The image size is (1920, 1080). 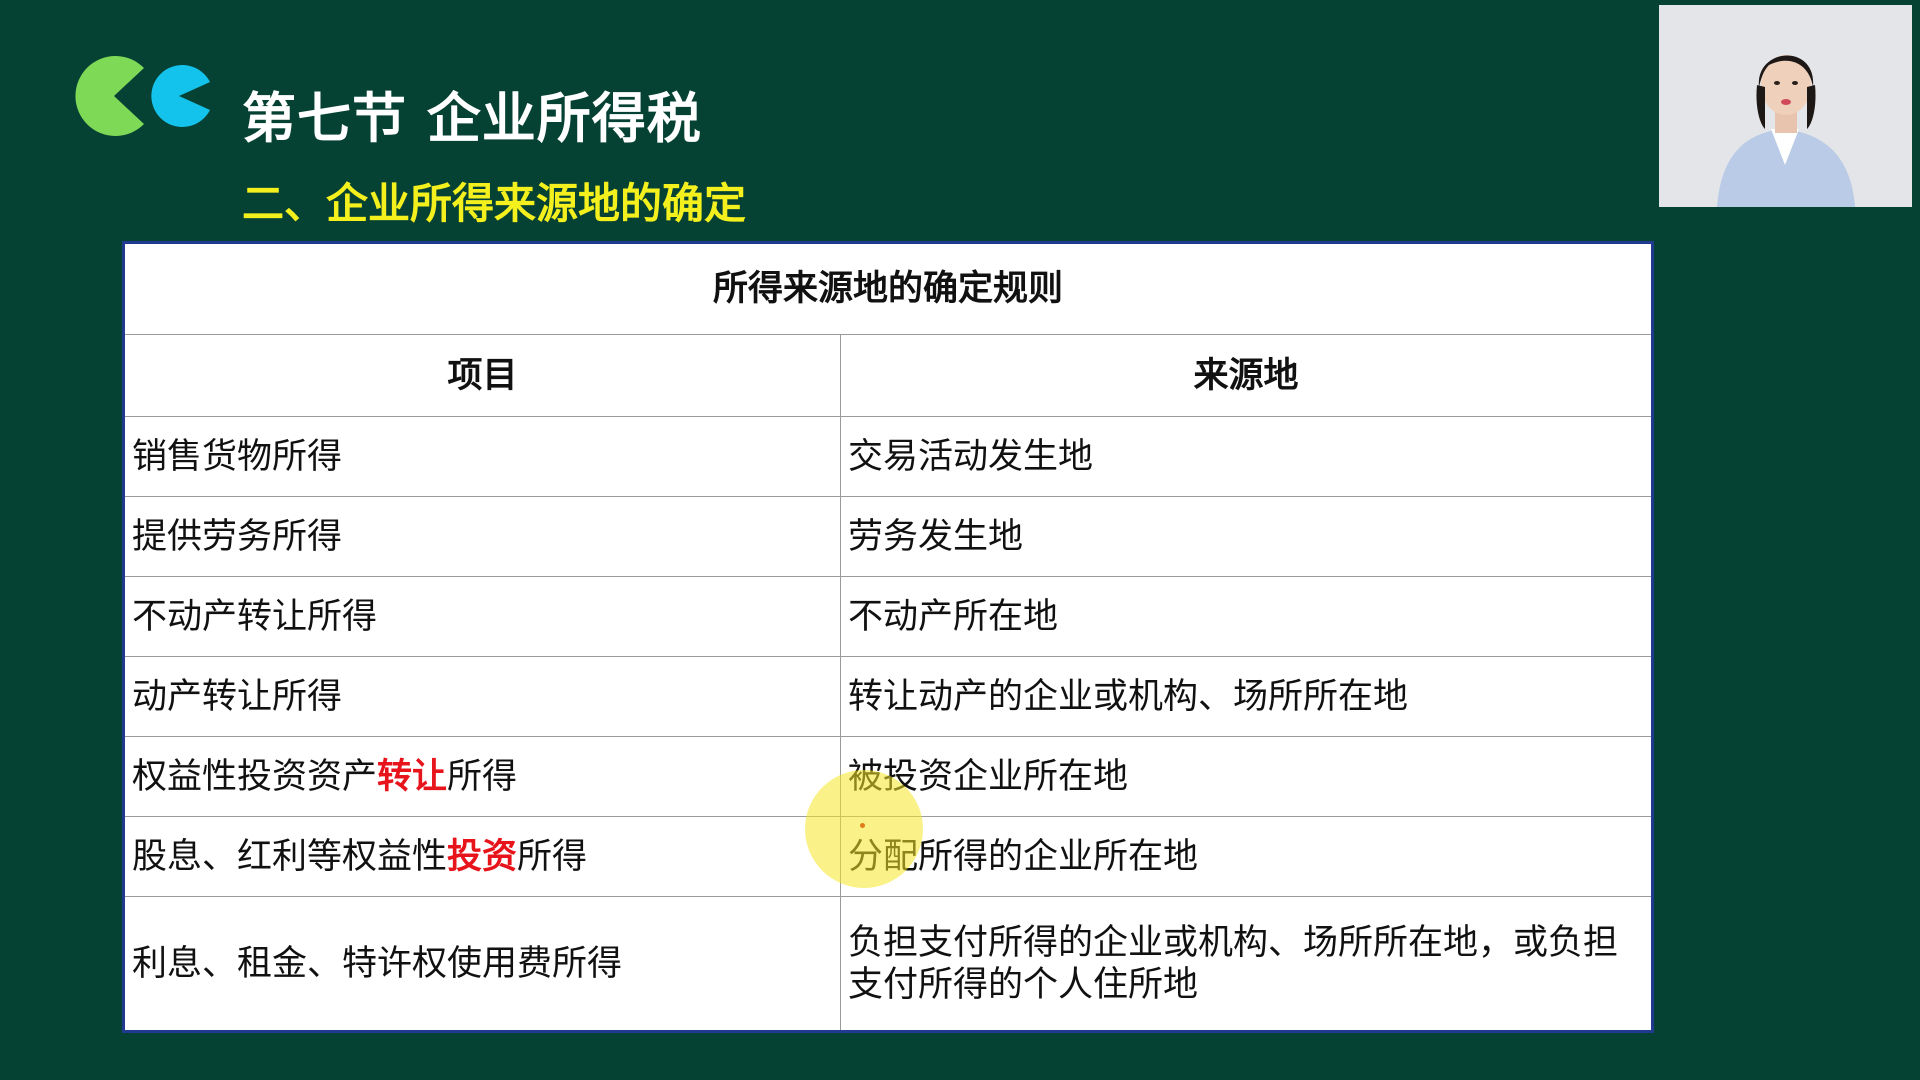 I want to click on item-text-highlight: 投资, so click(x=482, y=856).